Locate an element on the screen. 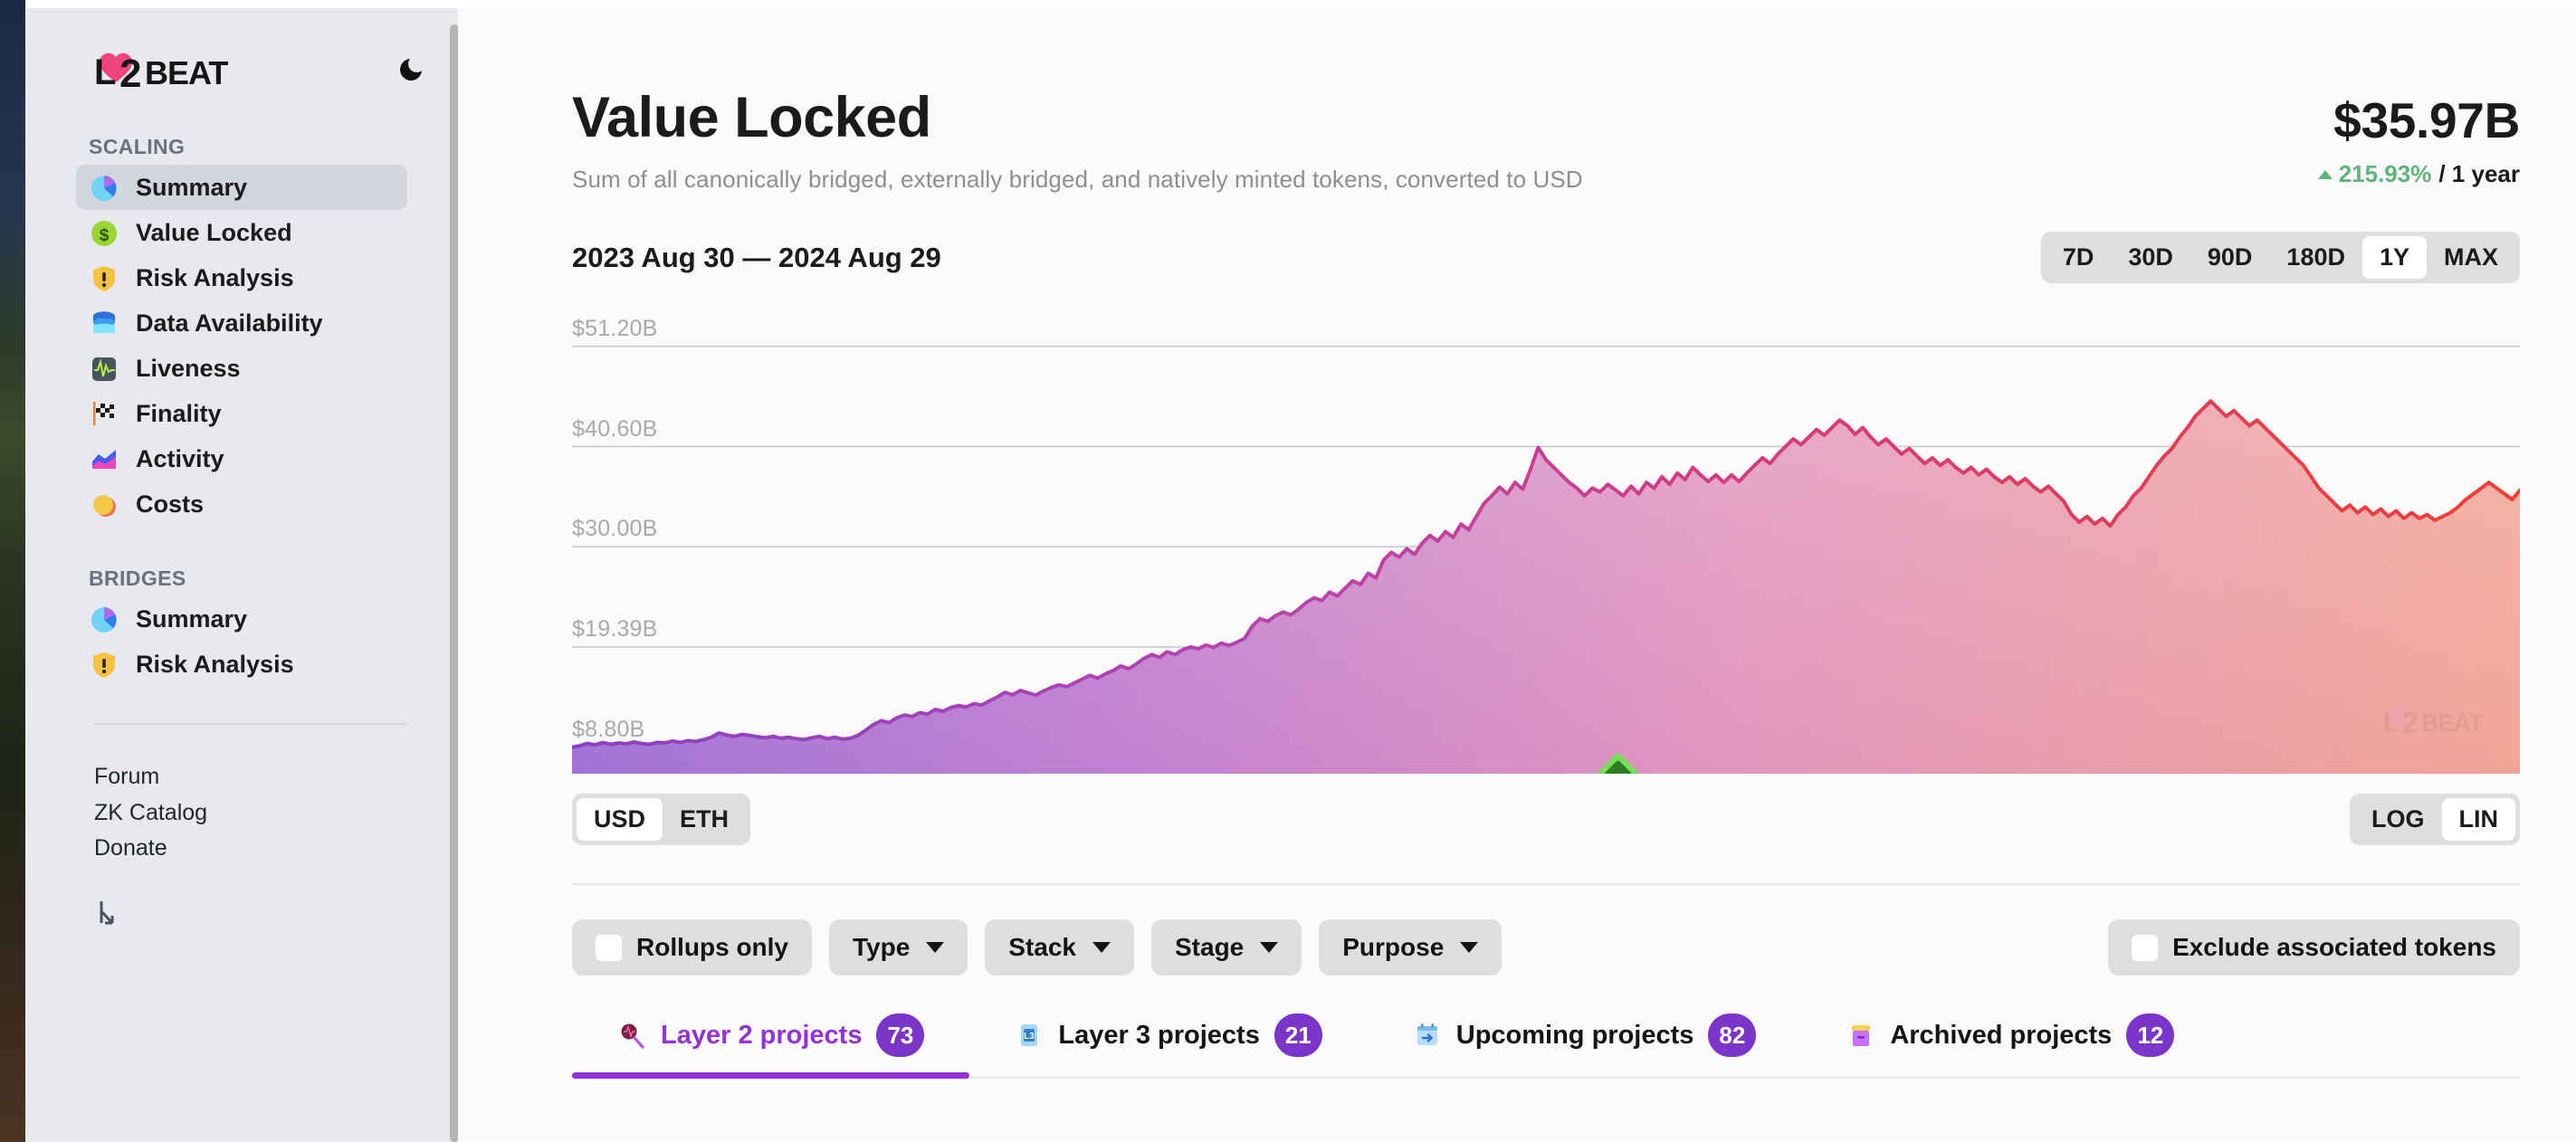 The width and height of the screenshot is (2576, 1142). sidebar-item-label: Finality is located at coordinates (179, 413).